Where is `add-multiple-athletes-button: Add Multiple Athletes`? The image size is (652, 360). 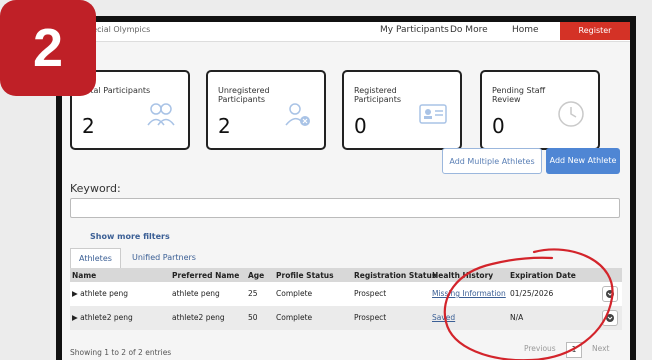 add-multiple-athletes-button: Add Multiple Athletes is located at coordinates (492, 161).